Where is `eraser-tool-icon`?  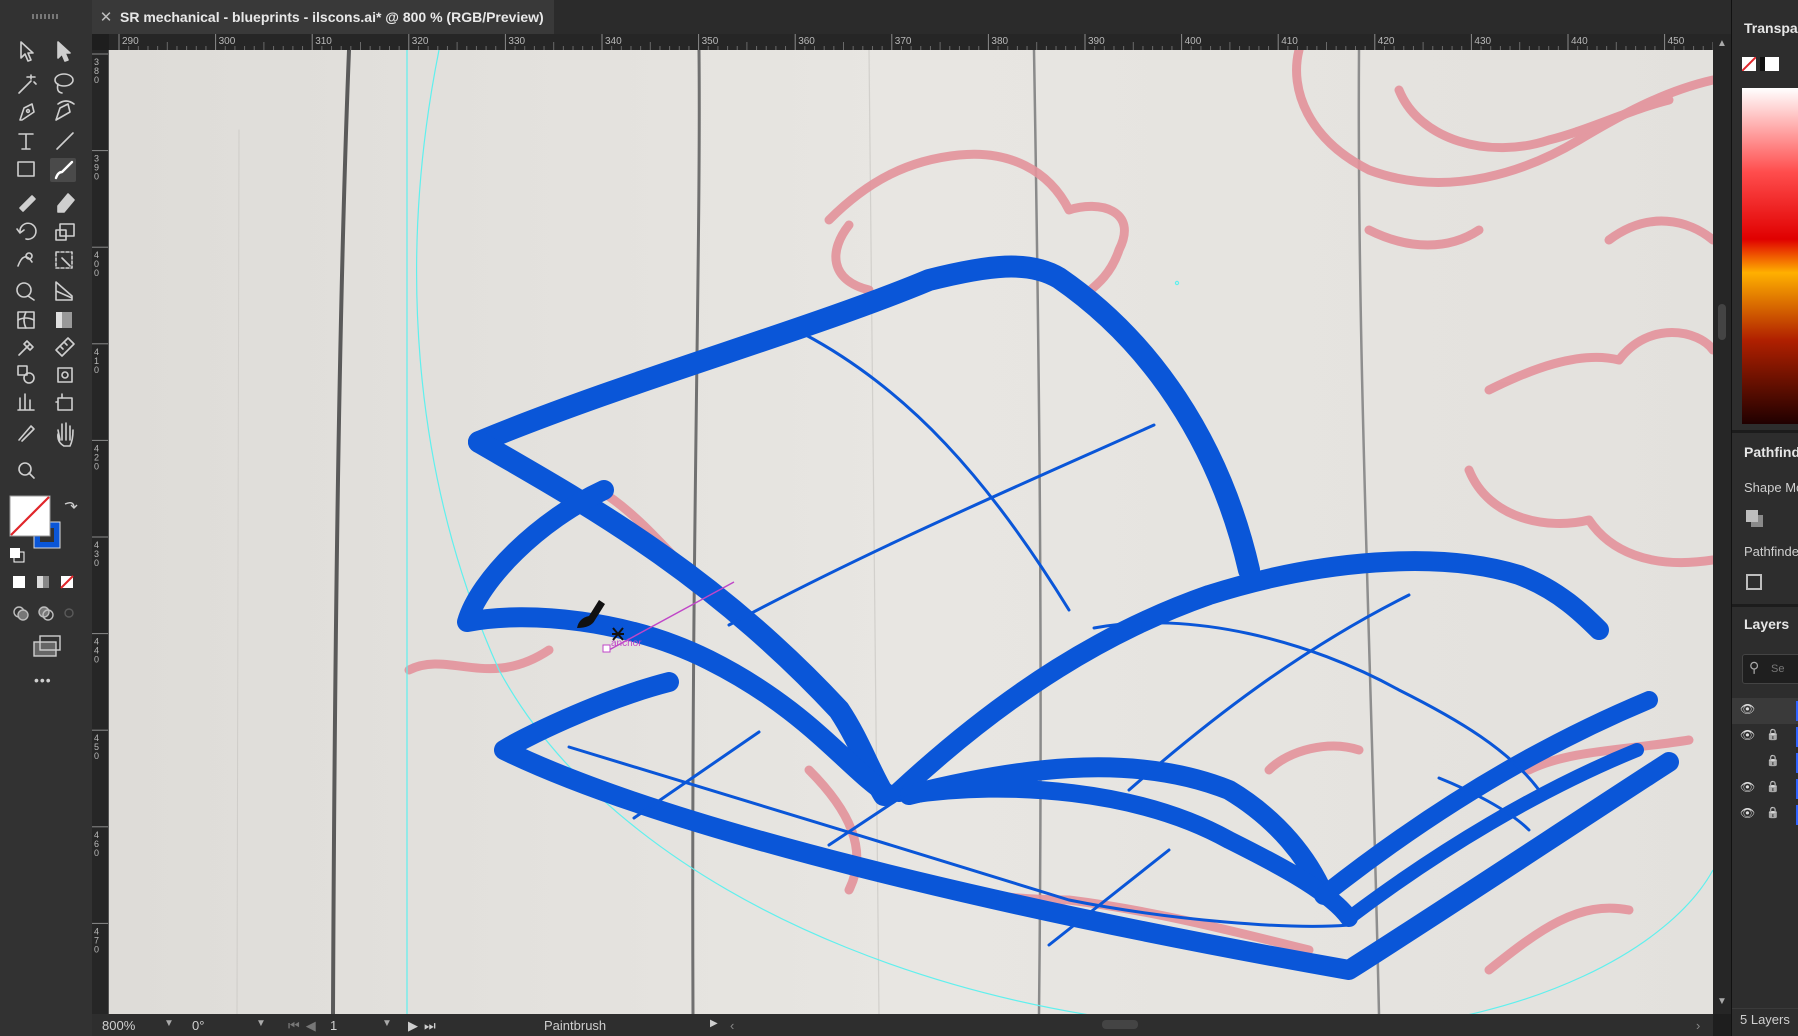 eraser-tool-icon is located at coordinates (66, 203).